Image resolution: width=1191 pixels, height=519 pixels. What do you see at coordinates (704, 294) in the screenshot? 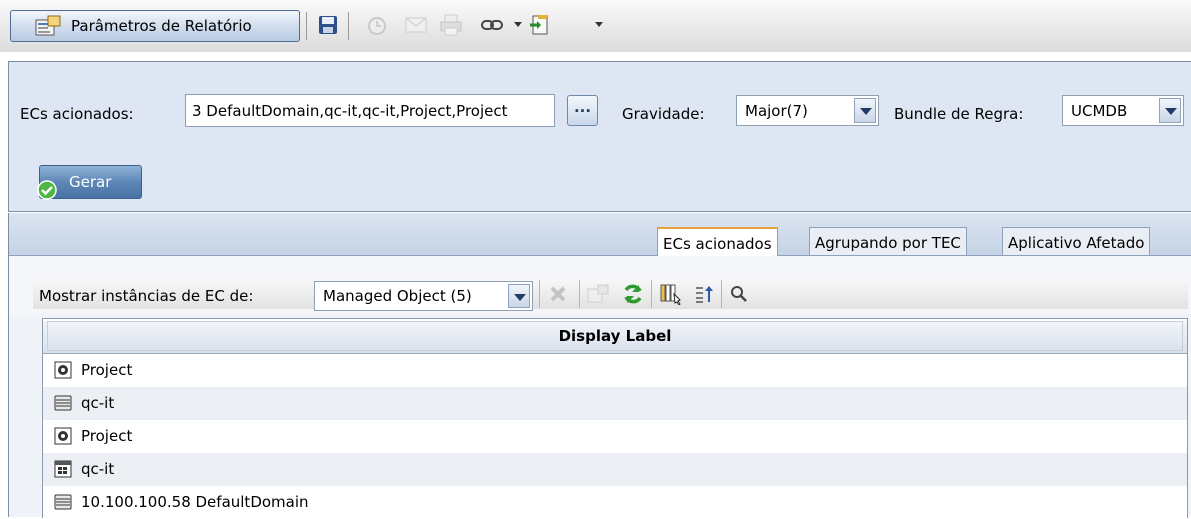
I see `sort-icon` at bounding box center [704, 294].